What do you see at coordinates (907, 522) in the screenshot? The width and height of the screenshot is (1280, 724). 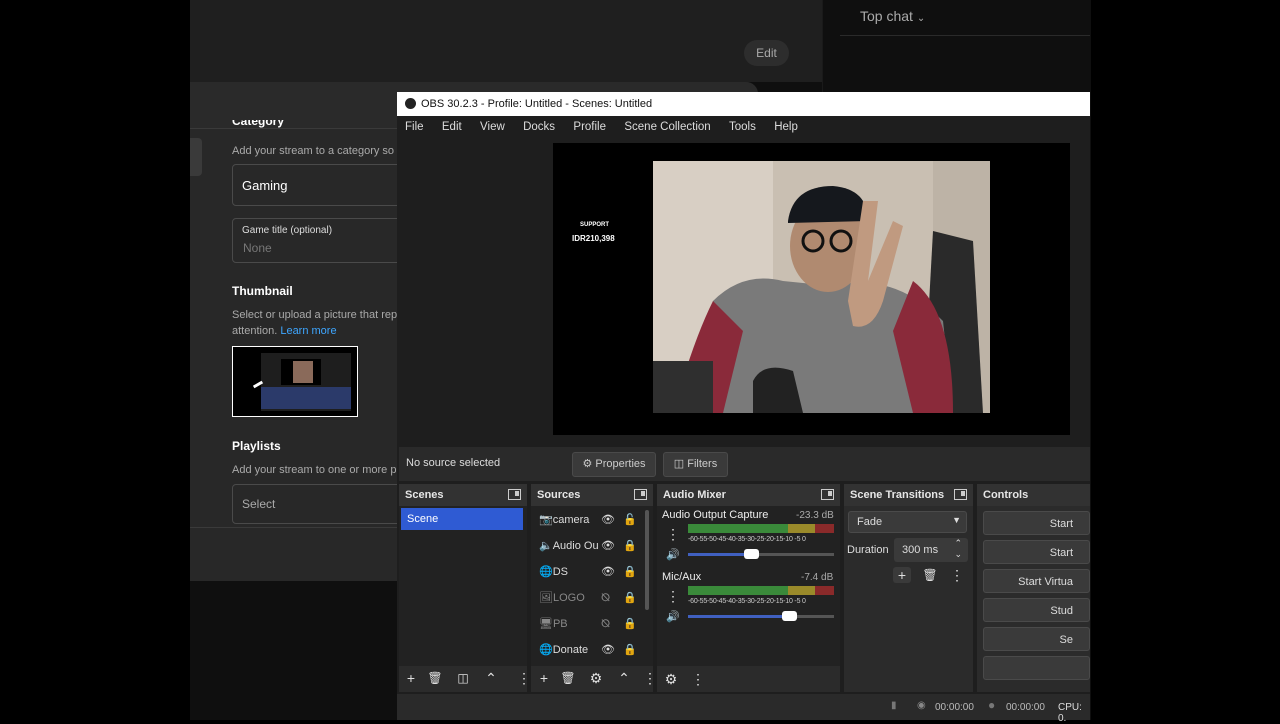 I see `transition-select: Fade ▼` at bounding box center [907, 522].